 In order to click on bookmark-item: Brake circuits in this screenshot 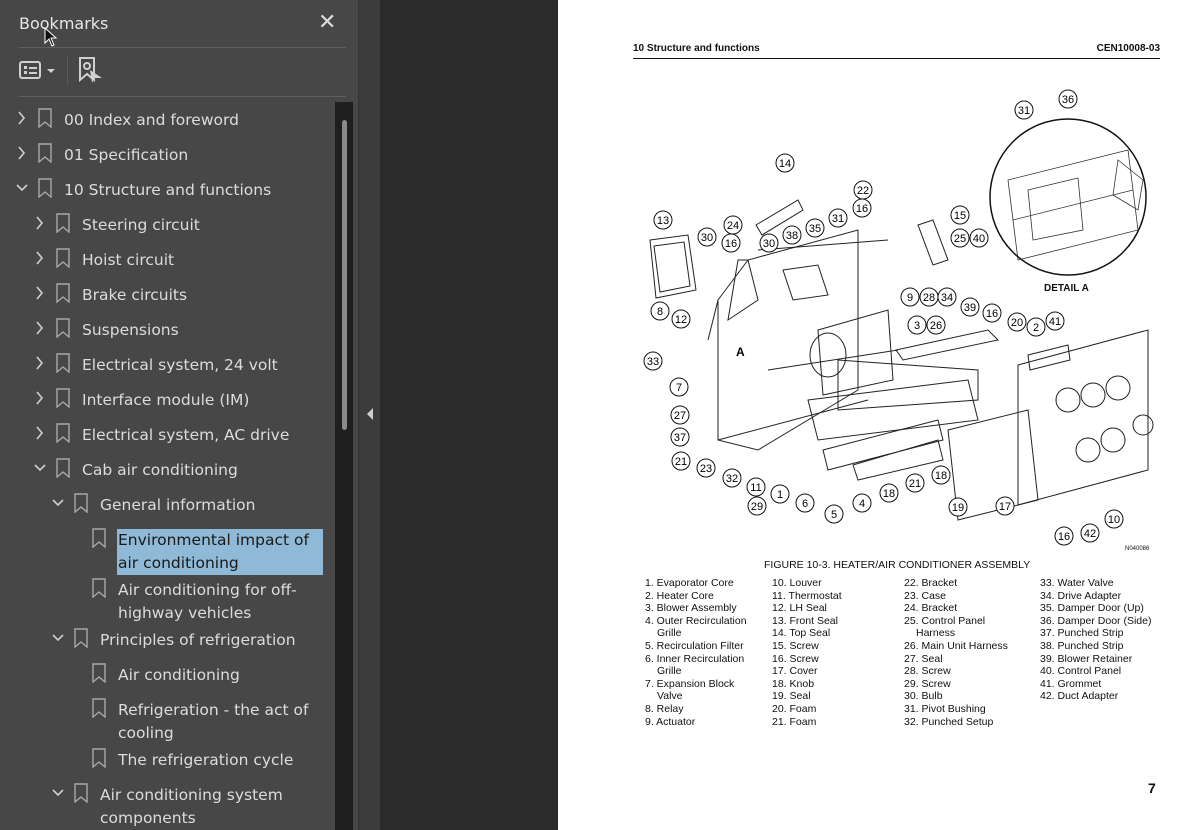, I will do `click(167, 294)`.